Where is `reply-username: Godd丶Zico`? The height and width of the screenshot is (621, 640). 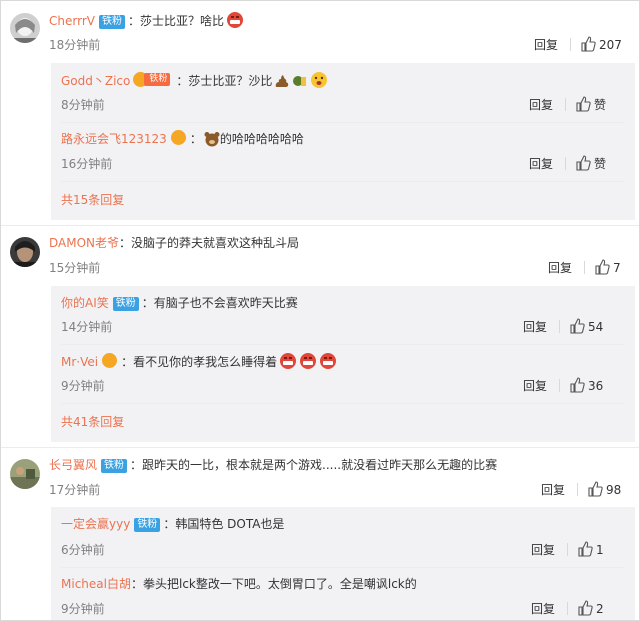
reply-username: Godd丶Zico is located at coordinates (95, 81).